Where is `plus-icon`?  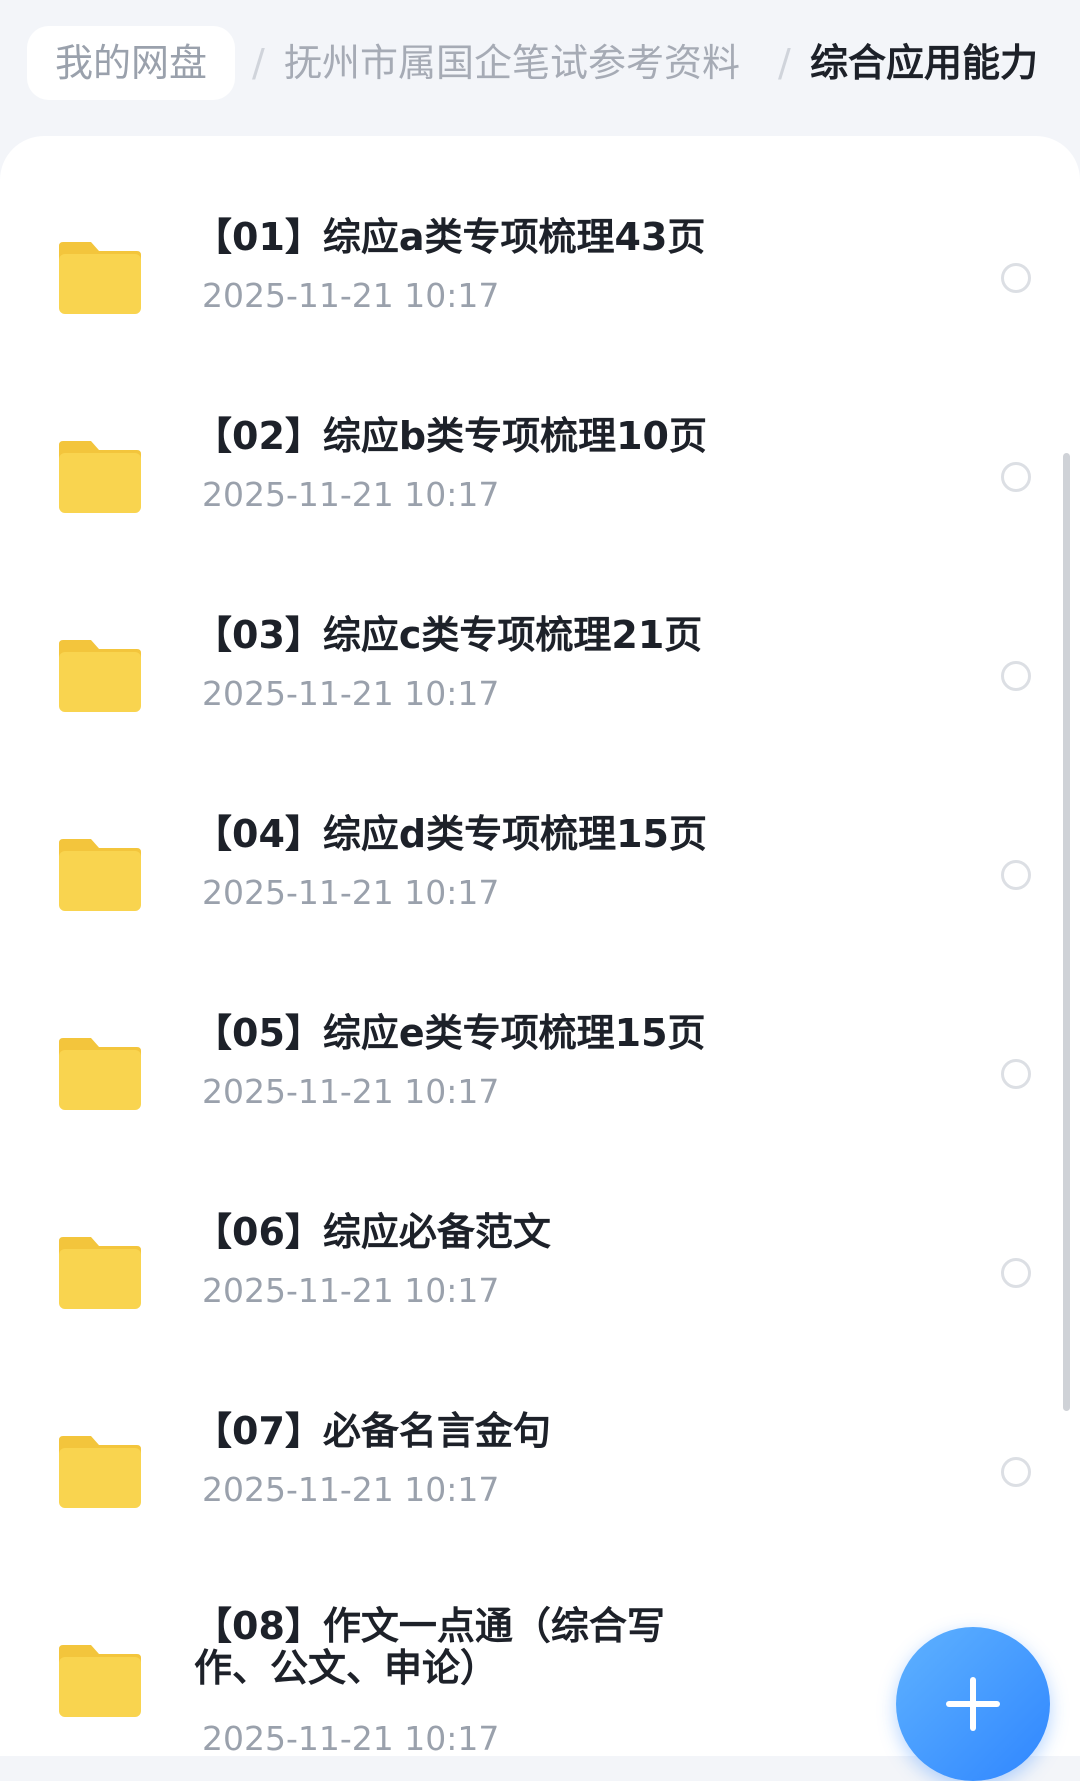 plus-icon is located at coordinates (973, 1704).